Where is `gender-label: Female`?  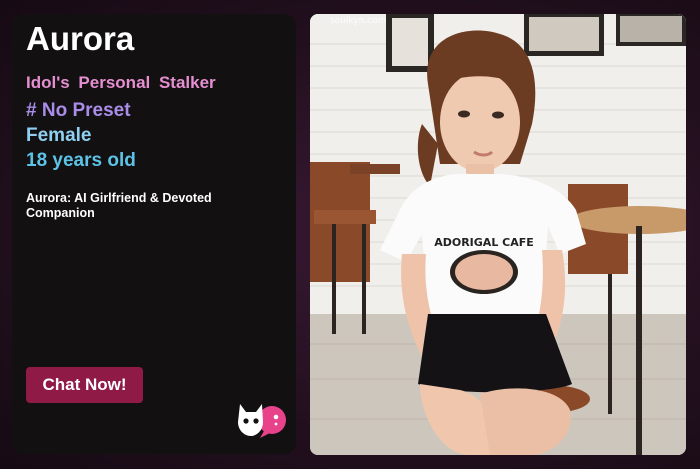
gender-label: Female is located at coordinates (59, 135).